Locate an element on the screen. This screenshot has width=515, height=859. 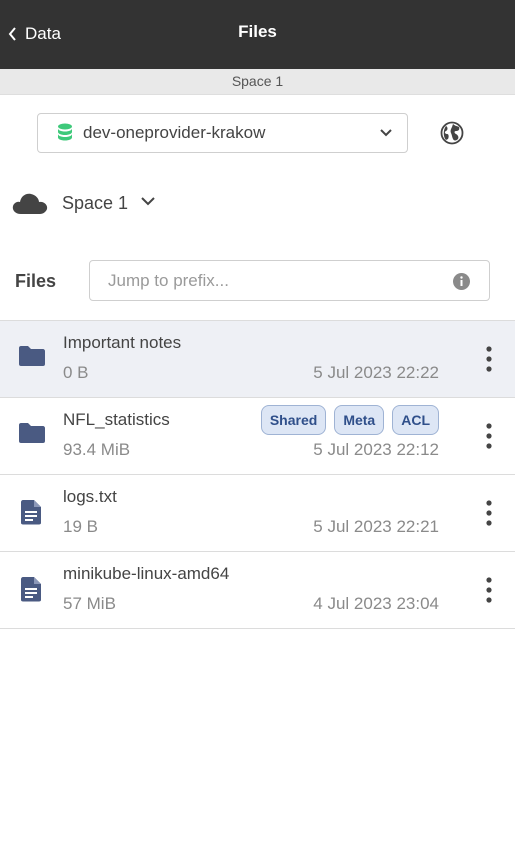
file-size: 19 B is located at coordinates (80, 526).